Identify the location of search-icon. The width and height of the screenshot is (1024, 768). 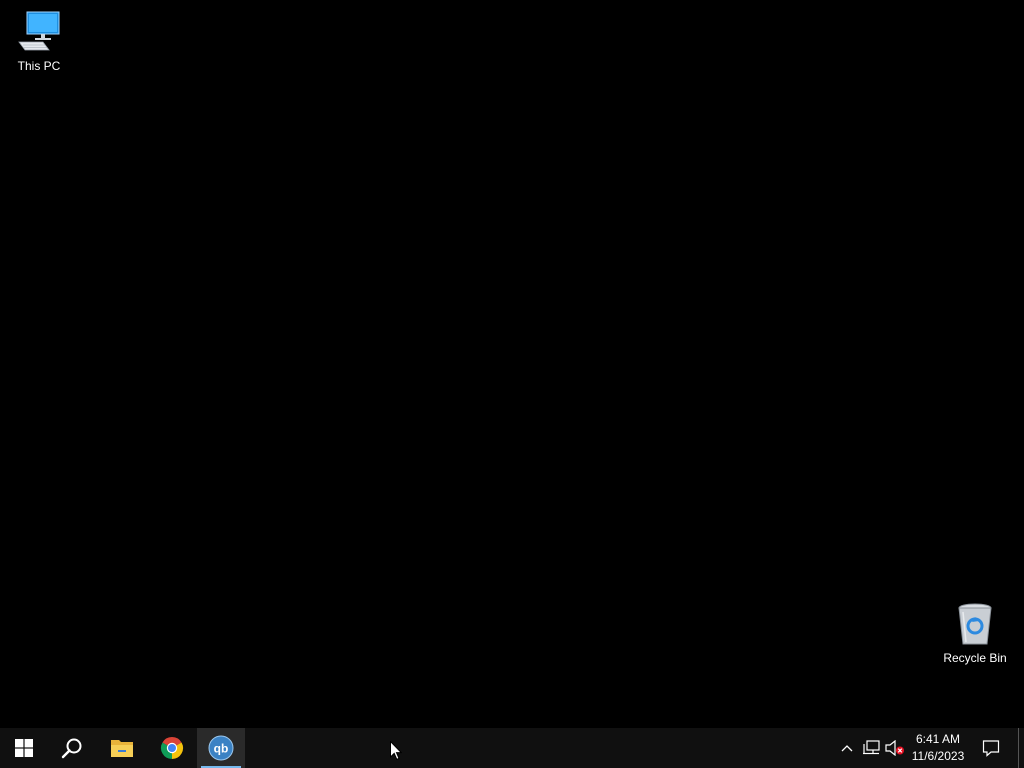
(71, 748).